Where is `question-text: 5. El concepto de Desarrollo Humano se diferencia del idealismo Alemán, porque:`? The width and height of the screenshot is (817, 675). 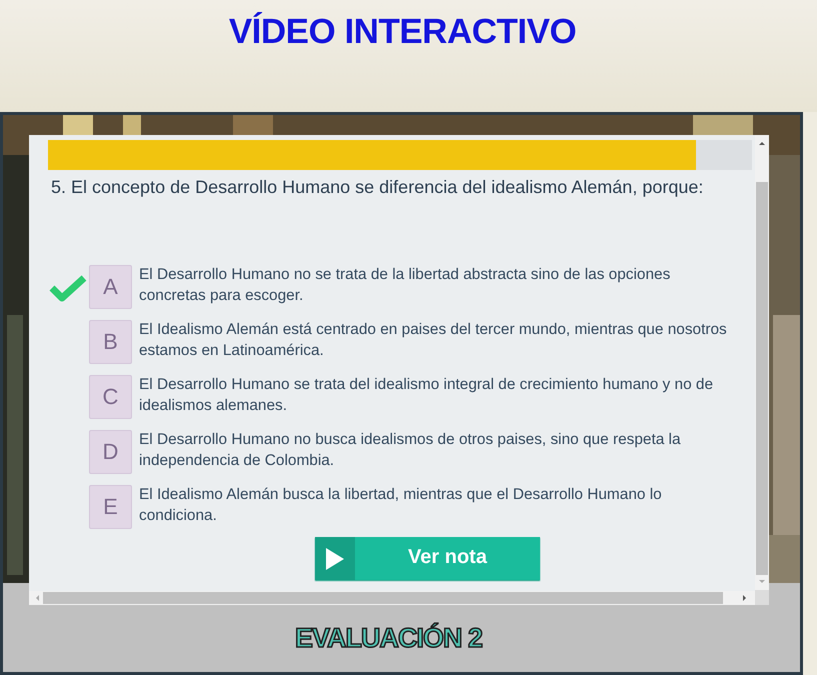 question-text: 5. El concepto de Desarrollo Humano se diferencia del idealismo Alemán, porque: is located at coordinates (377, 188).